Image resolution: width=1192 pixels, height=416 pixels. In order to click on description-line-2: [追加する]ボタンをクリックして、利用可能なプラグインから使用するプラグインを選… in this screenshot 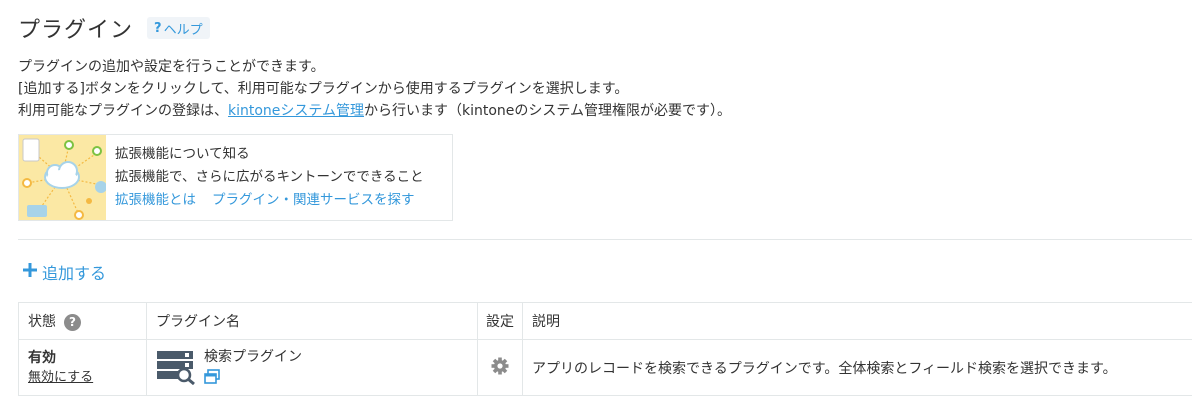, I will do `click(323, 89)`.